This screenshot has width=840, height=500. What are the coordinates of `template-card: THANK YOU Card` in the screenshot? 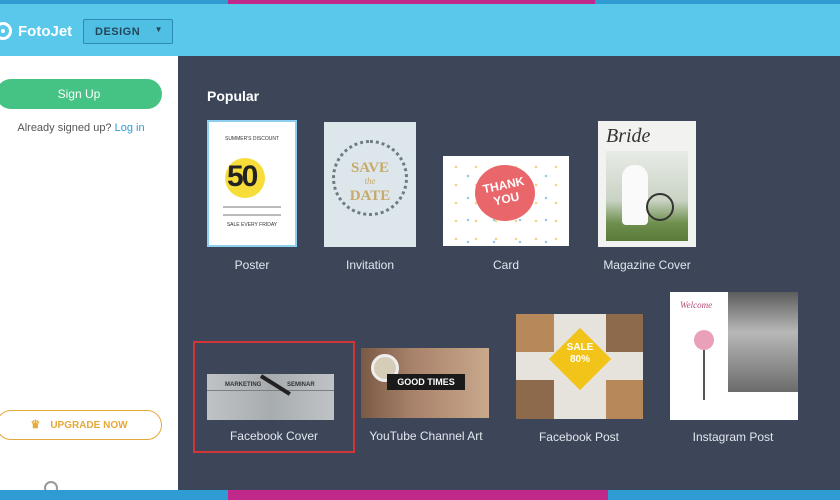 It's located at (506, 216).